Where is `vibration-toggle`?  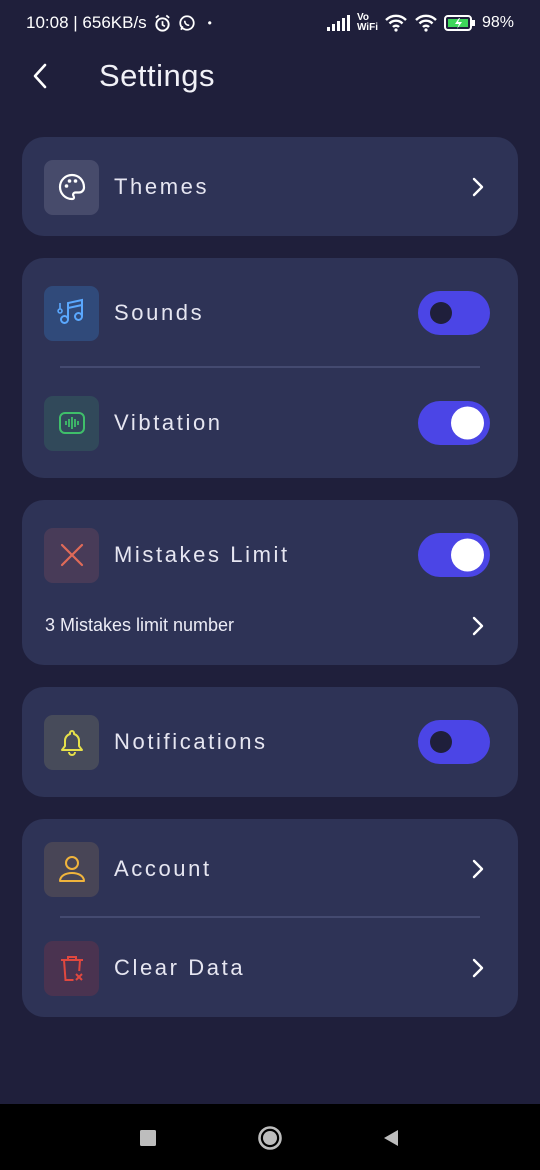
vibration-toggle is located at coordinates (454, 423).